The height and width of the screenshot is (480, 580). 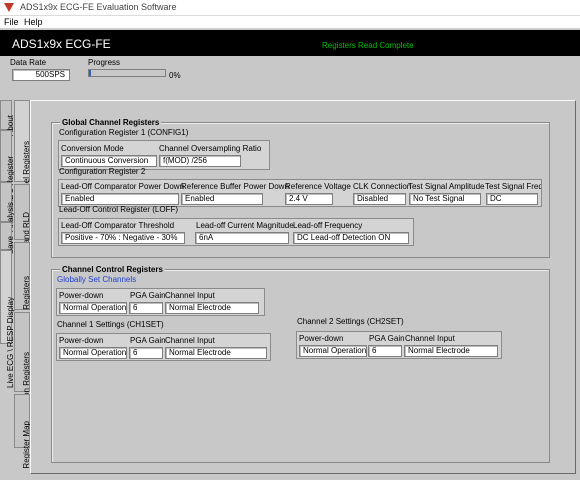 What do you see at coordinates (333, 351) in the screenshot?
I see `ch2-power-down-field: Normal Operation` at bounding box center [333, 351].